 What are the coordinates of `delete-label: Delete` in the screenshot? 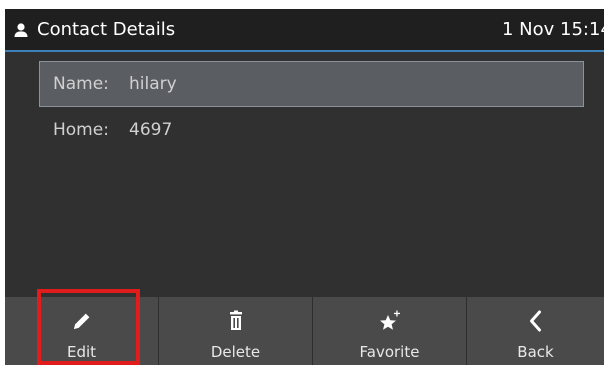 It's located at (235, 352).